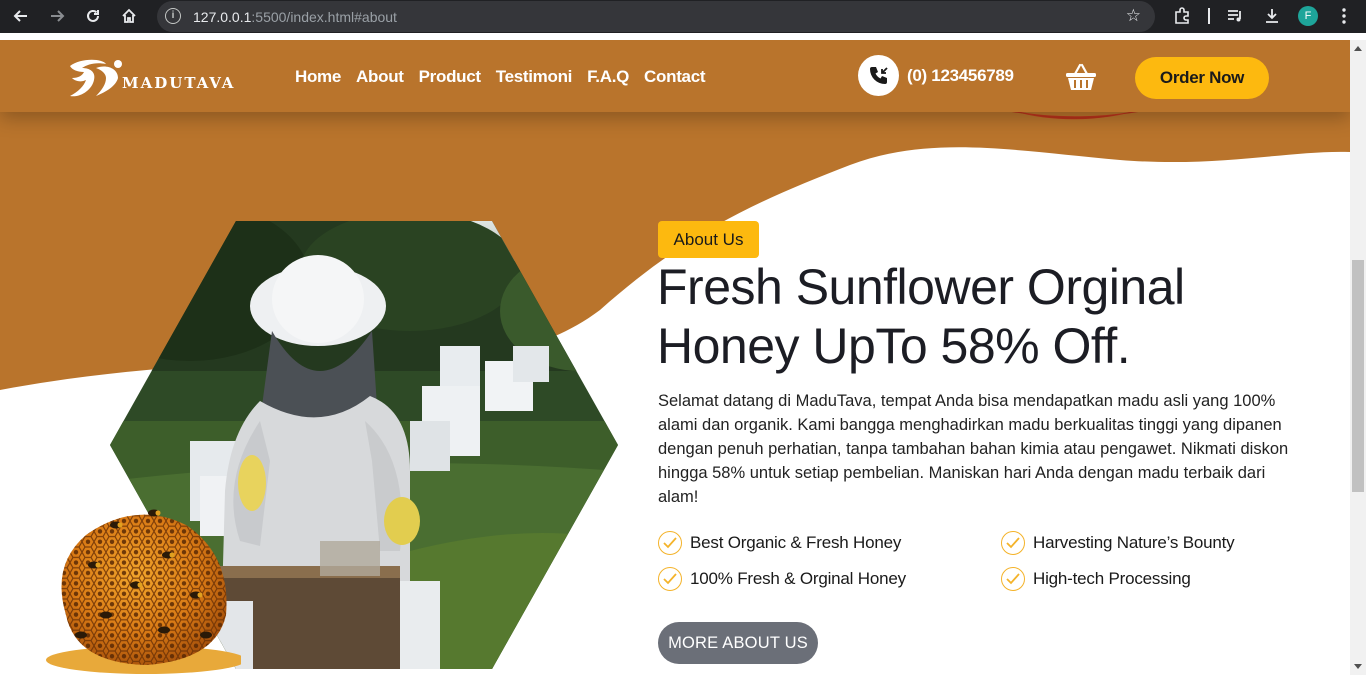  I want to click on page-scrollbar, so click(1358, 357).